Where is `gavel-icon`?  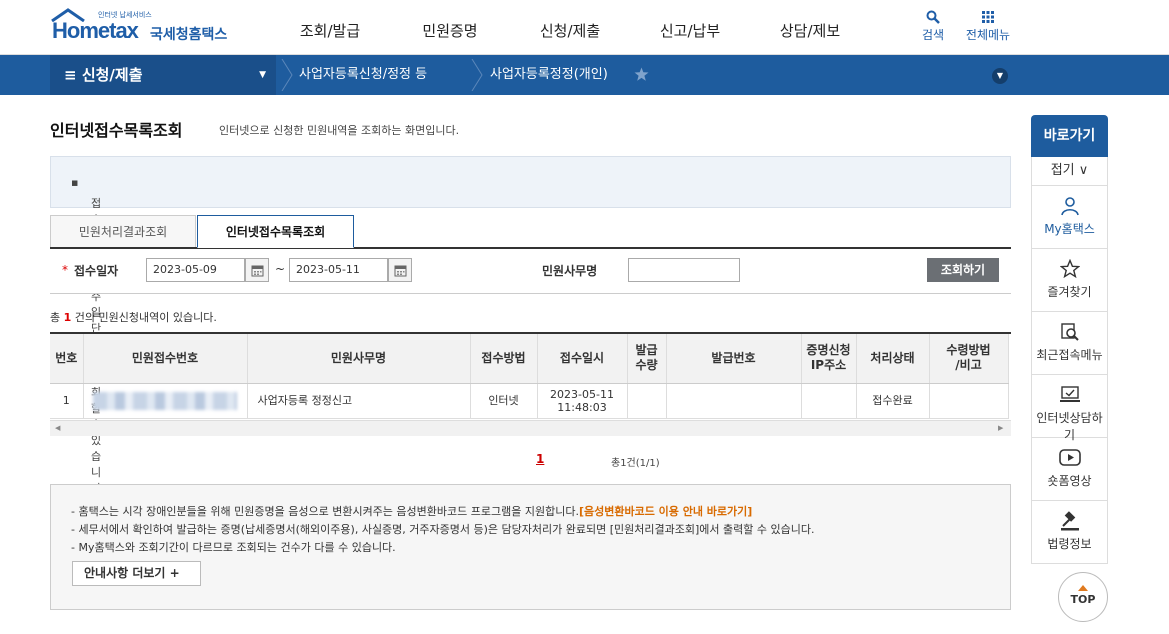 gavel-icon is located at coordinates (1069, 521).